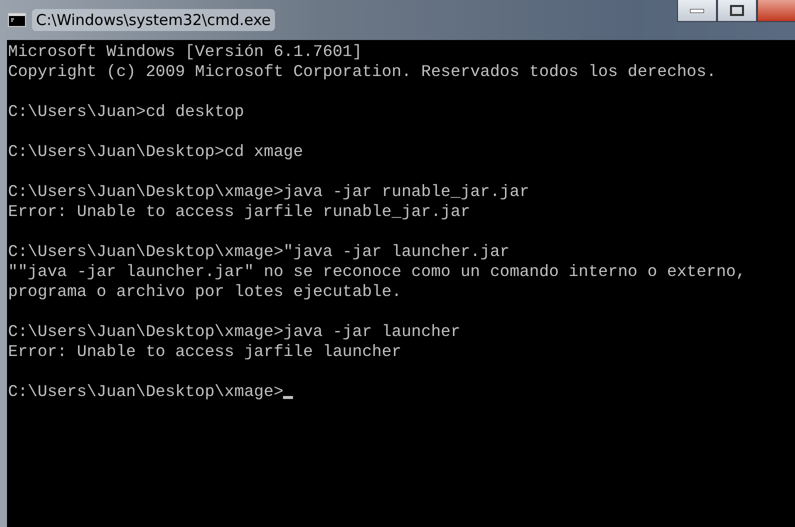  I want to click on minimize-icon, so click(697, 10).